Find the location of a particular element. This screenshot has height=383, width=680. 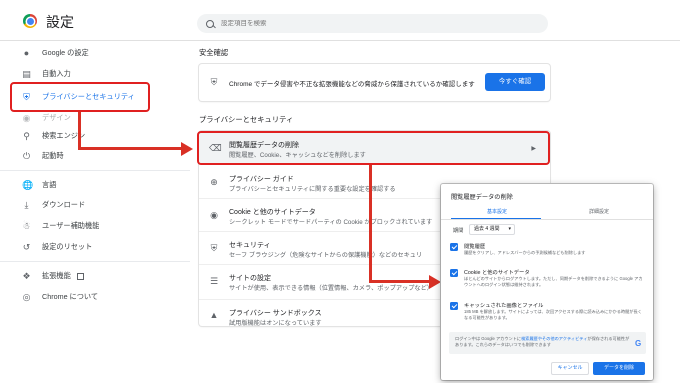

row-title: サイトの設定 is located at coordinates (250, 278).